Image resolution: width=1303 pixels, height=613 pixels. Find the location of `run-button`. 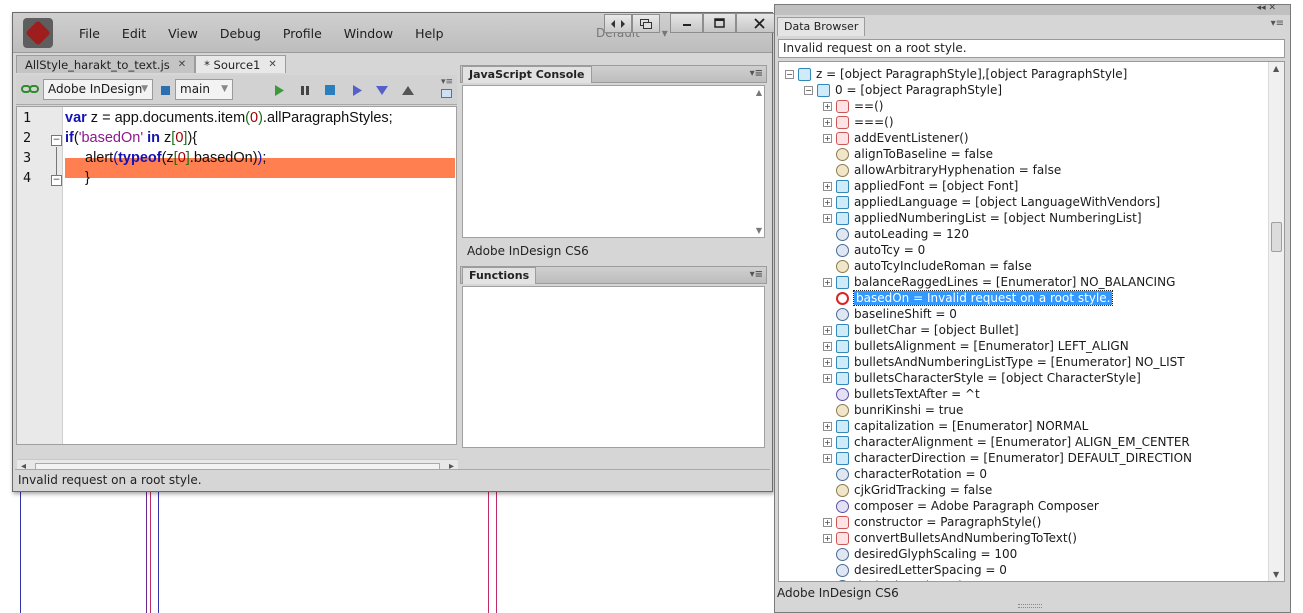

run-button is located at coordinates (279, 90).